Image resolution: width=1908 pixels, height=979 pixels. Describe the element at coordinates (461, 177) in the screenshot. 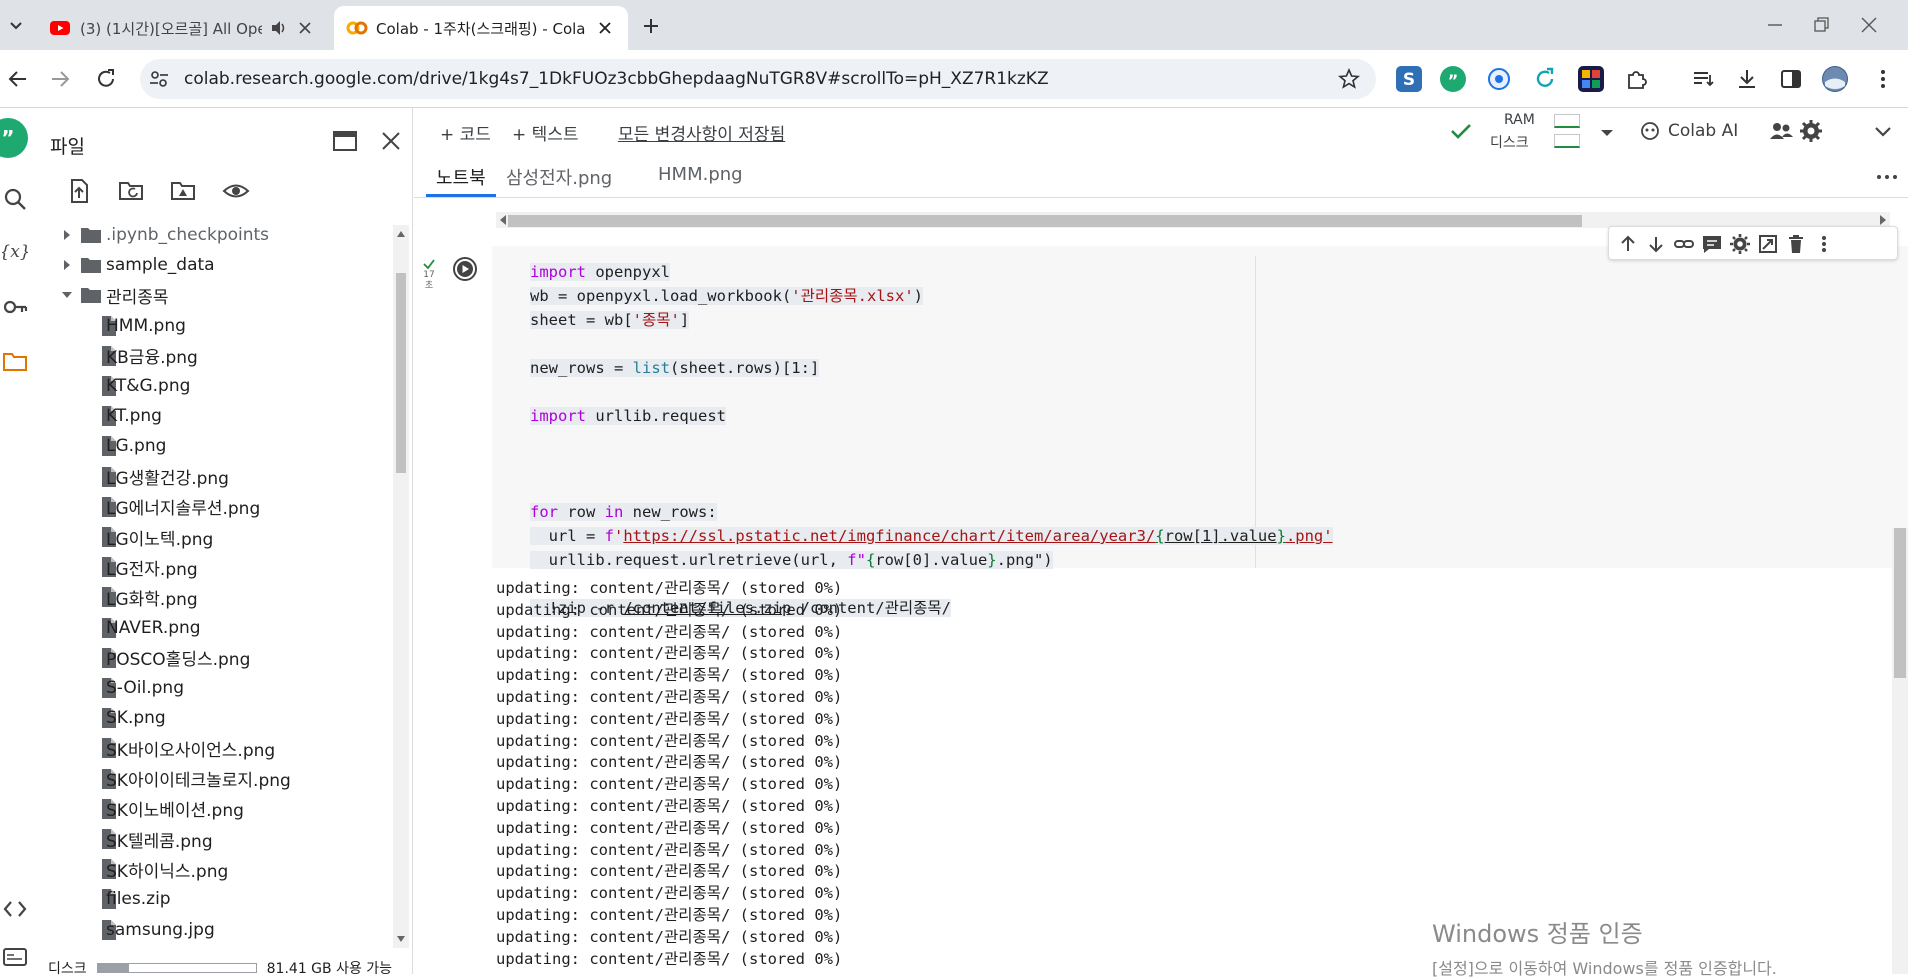

I see `tab-notebook: 노트북` at that location.